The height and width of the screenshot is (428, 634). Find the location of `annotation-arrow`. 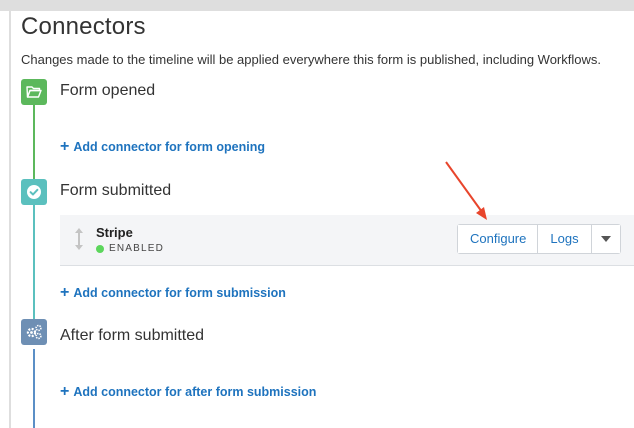

annotation-arrow is located at coordinates (466, 190).